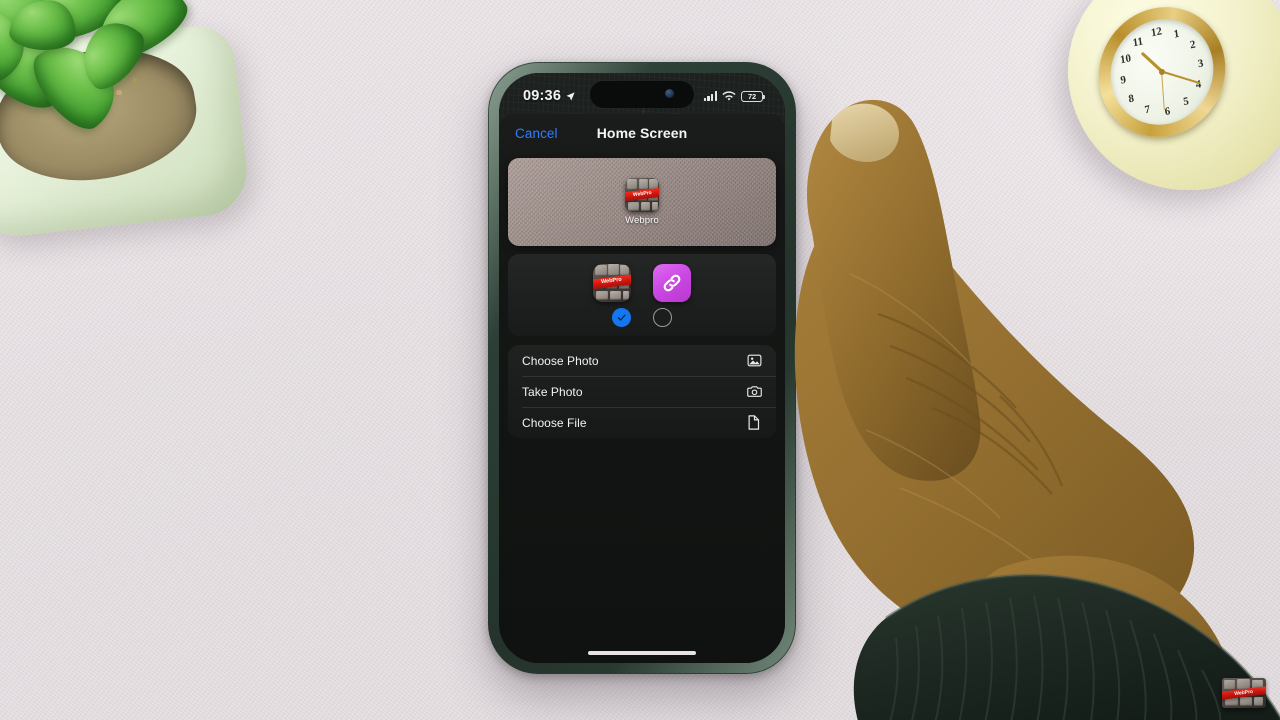 This screenshot has width=1280, height=720. What do you see at coordinates (542, 96) in the screenshot?
I see `status-time: 09:36` at bounding box center [542, 96].